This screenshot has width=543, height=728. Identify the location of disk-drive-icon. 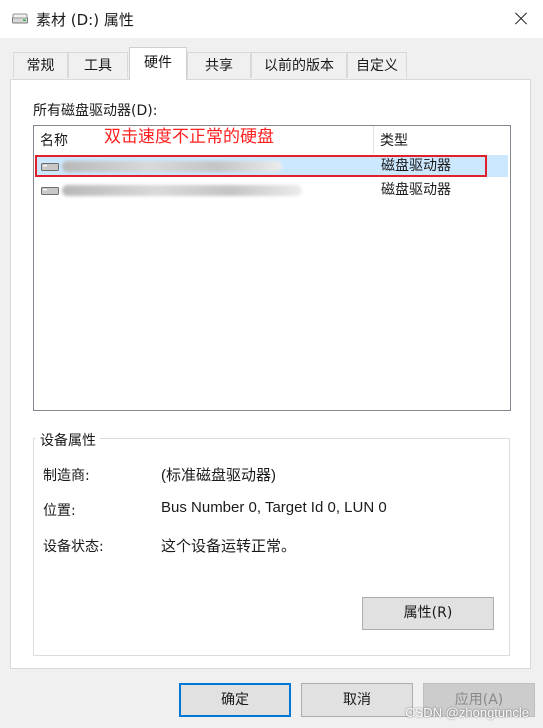
(50, 191).